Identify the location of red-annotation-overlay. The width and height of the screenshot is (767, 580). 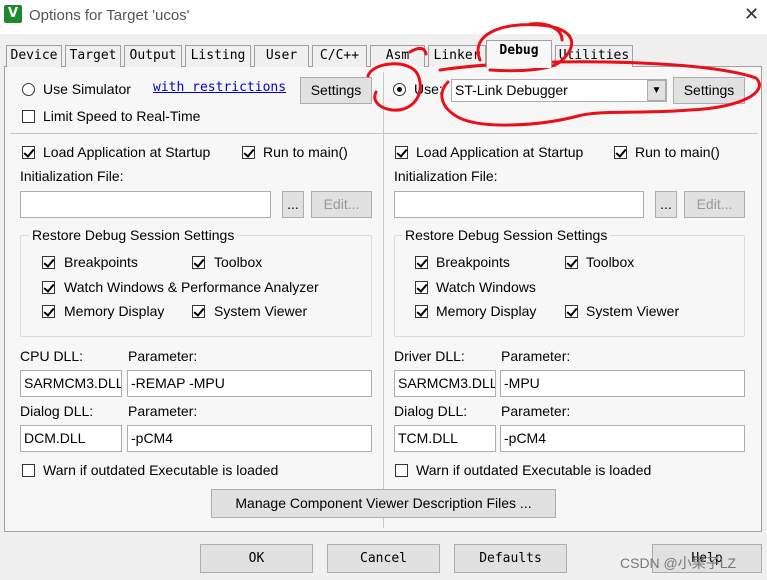
(563, 74).